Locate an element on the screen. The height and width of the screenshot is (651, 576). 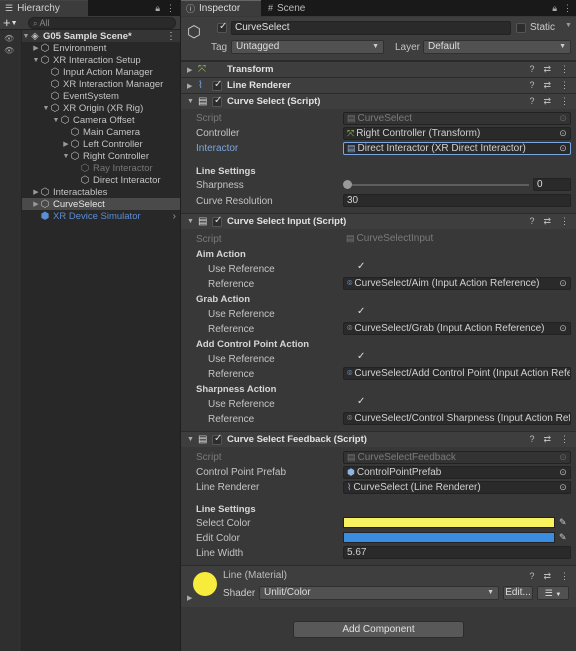
tree-row: ▶ ⬡ Interactables is located at coordinates (101, 192).